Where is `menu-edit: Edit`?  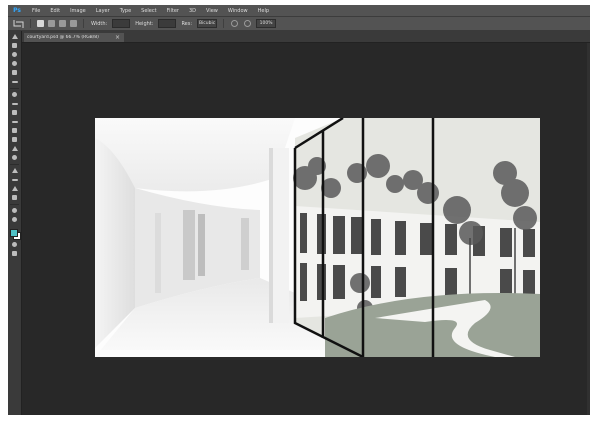
menu-edit: Edit is located at coordinates (55, 11).